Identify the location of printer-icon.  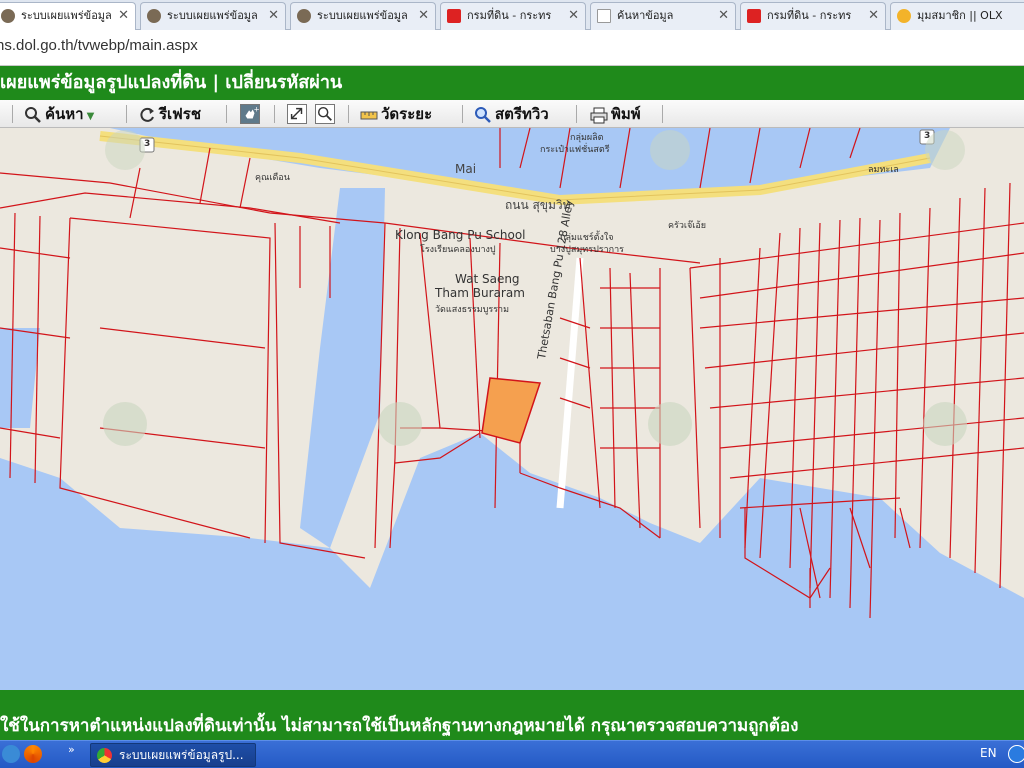
(599, 115).